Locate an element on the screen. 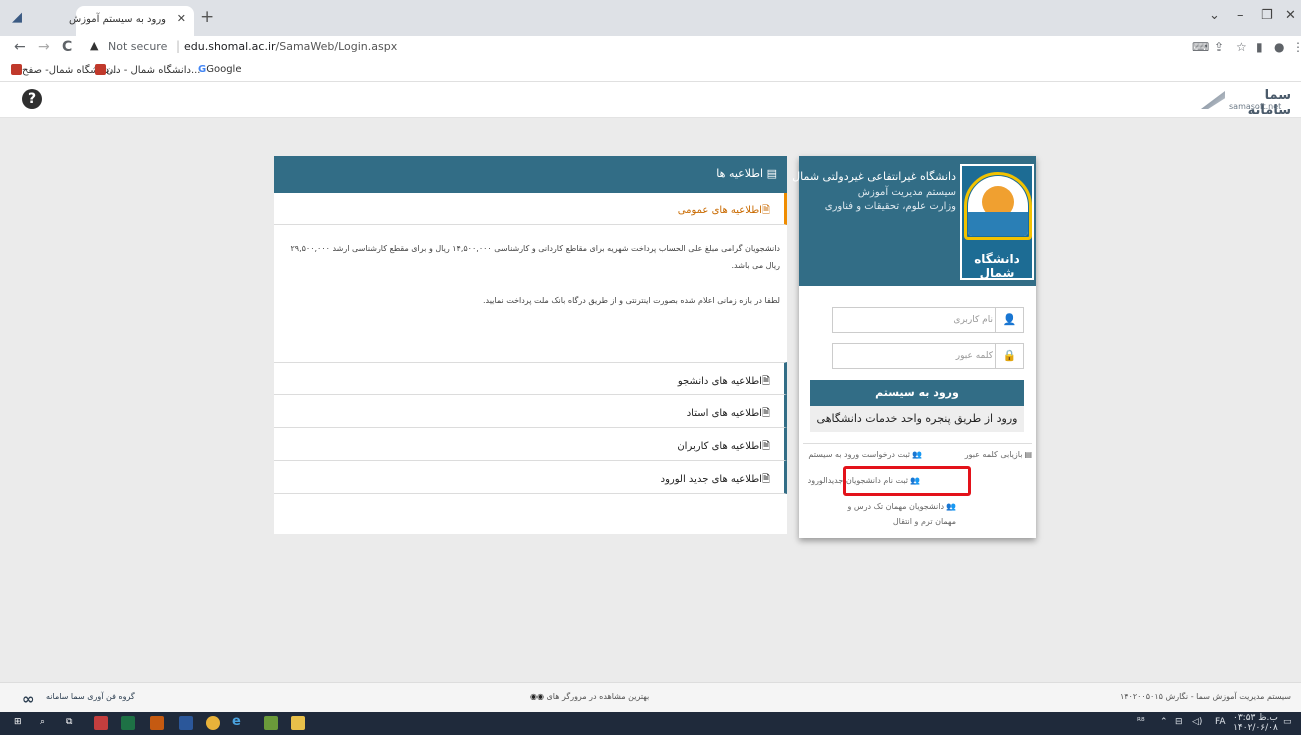  username-input is located at coordinates (918, 320).